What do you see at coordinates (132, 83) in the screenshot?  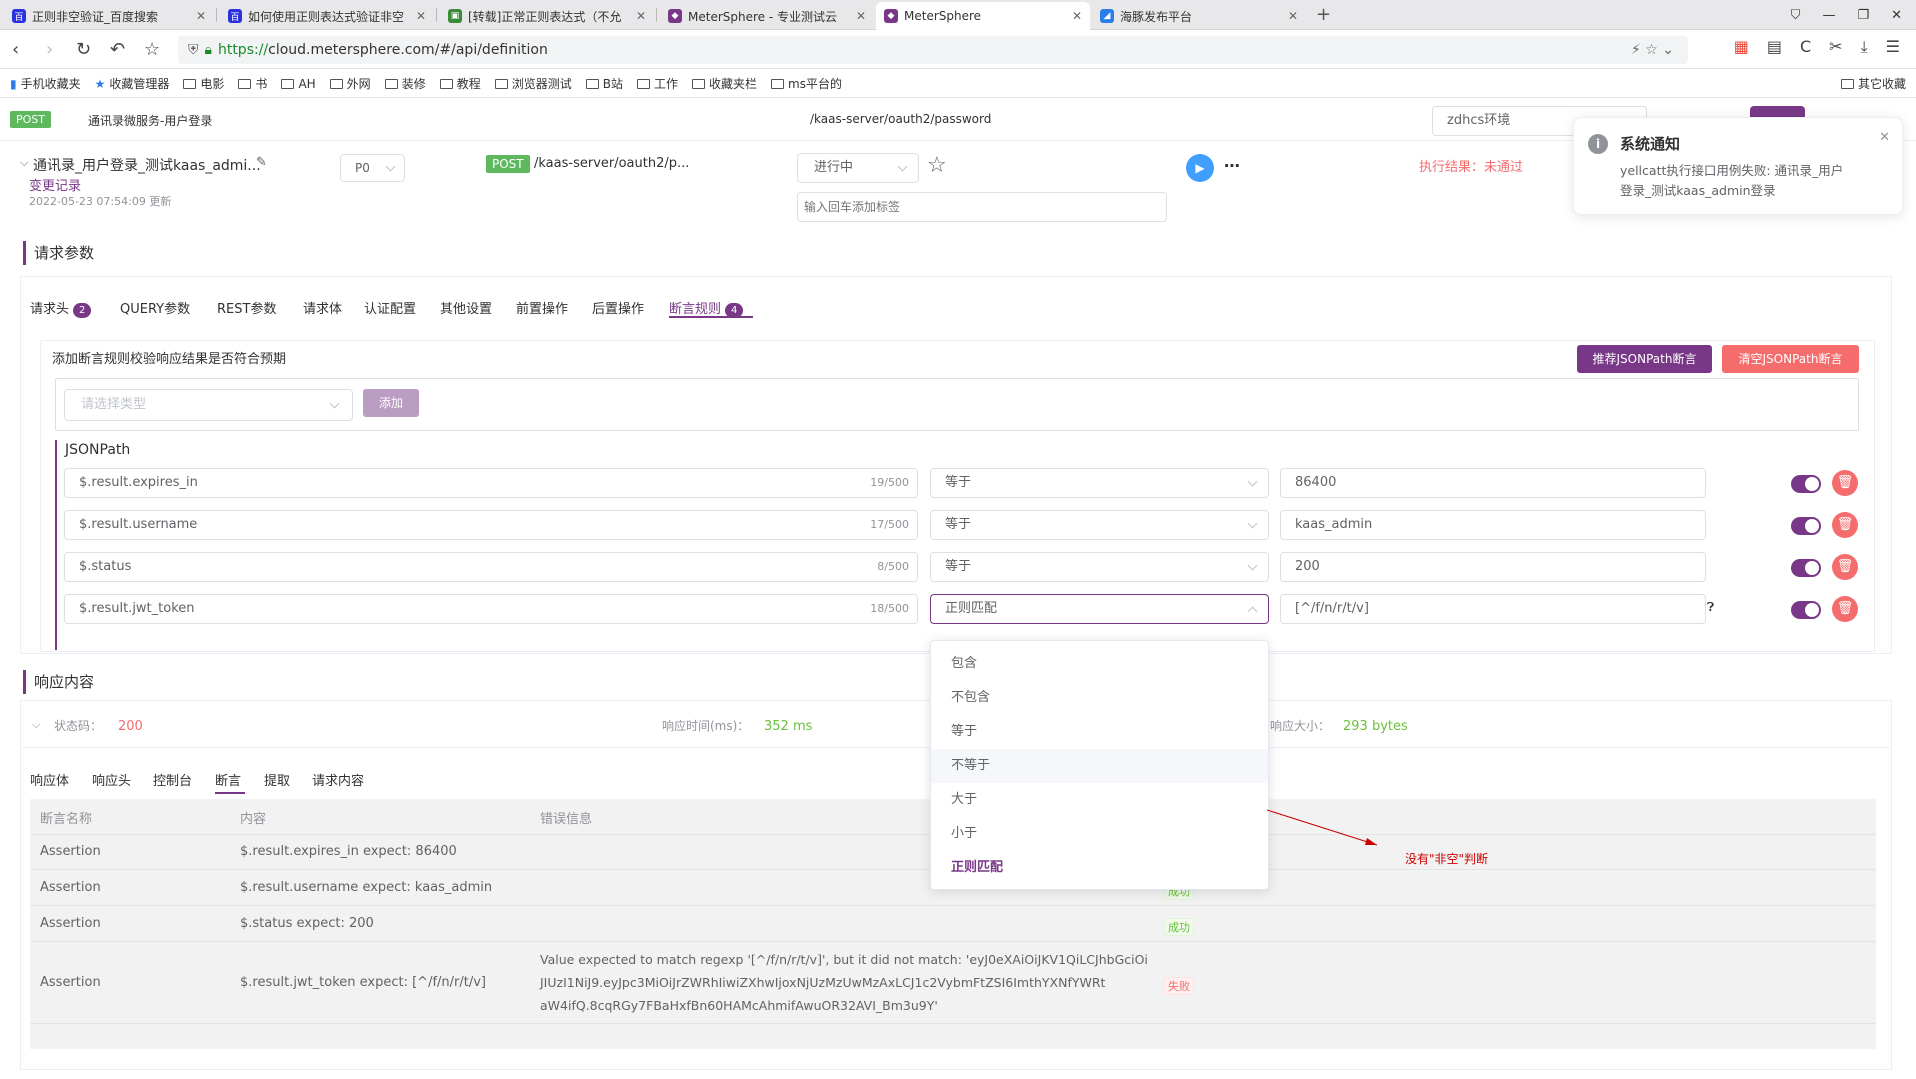 I see `bookmark-item: ★ 收藏管理器` at bounding box center [132, 83].